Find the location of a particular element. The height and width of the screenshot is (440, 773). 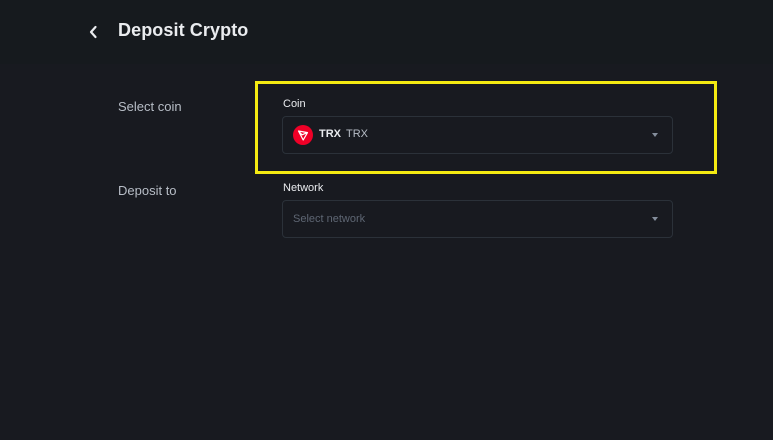

back-button is located at coordinates (93, 32).